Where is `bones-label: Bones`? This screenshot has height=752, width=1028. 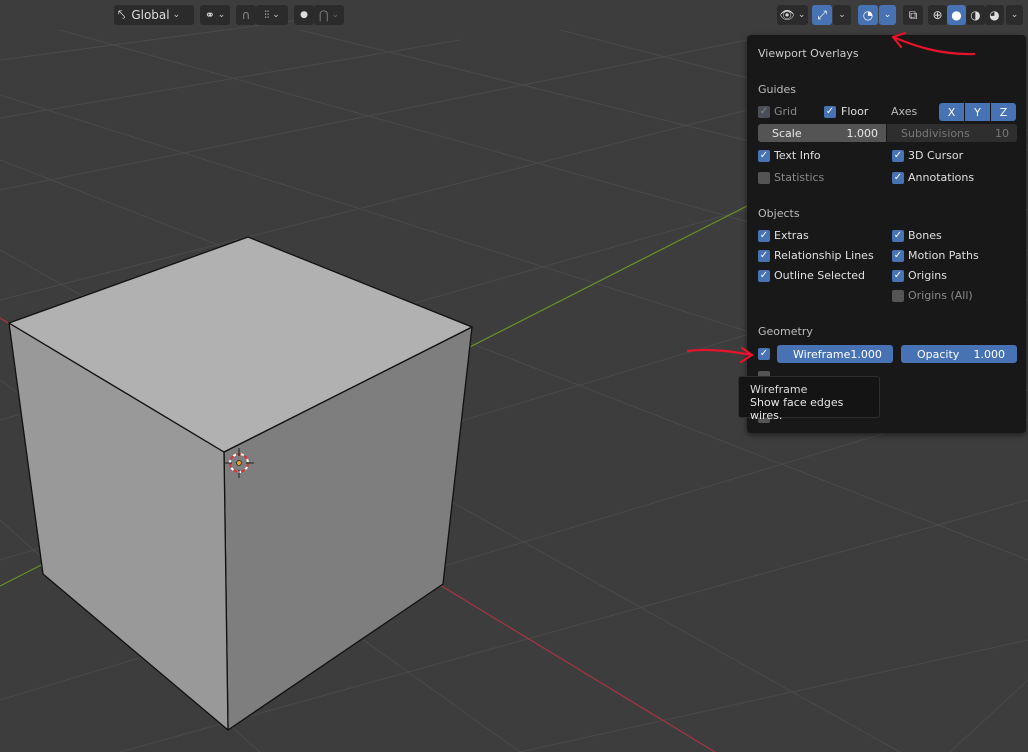 bones-label: Bones is located at coordinates (925, 235).